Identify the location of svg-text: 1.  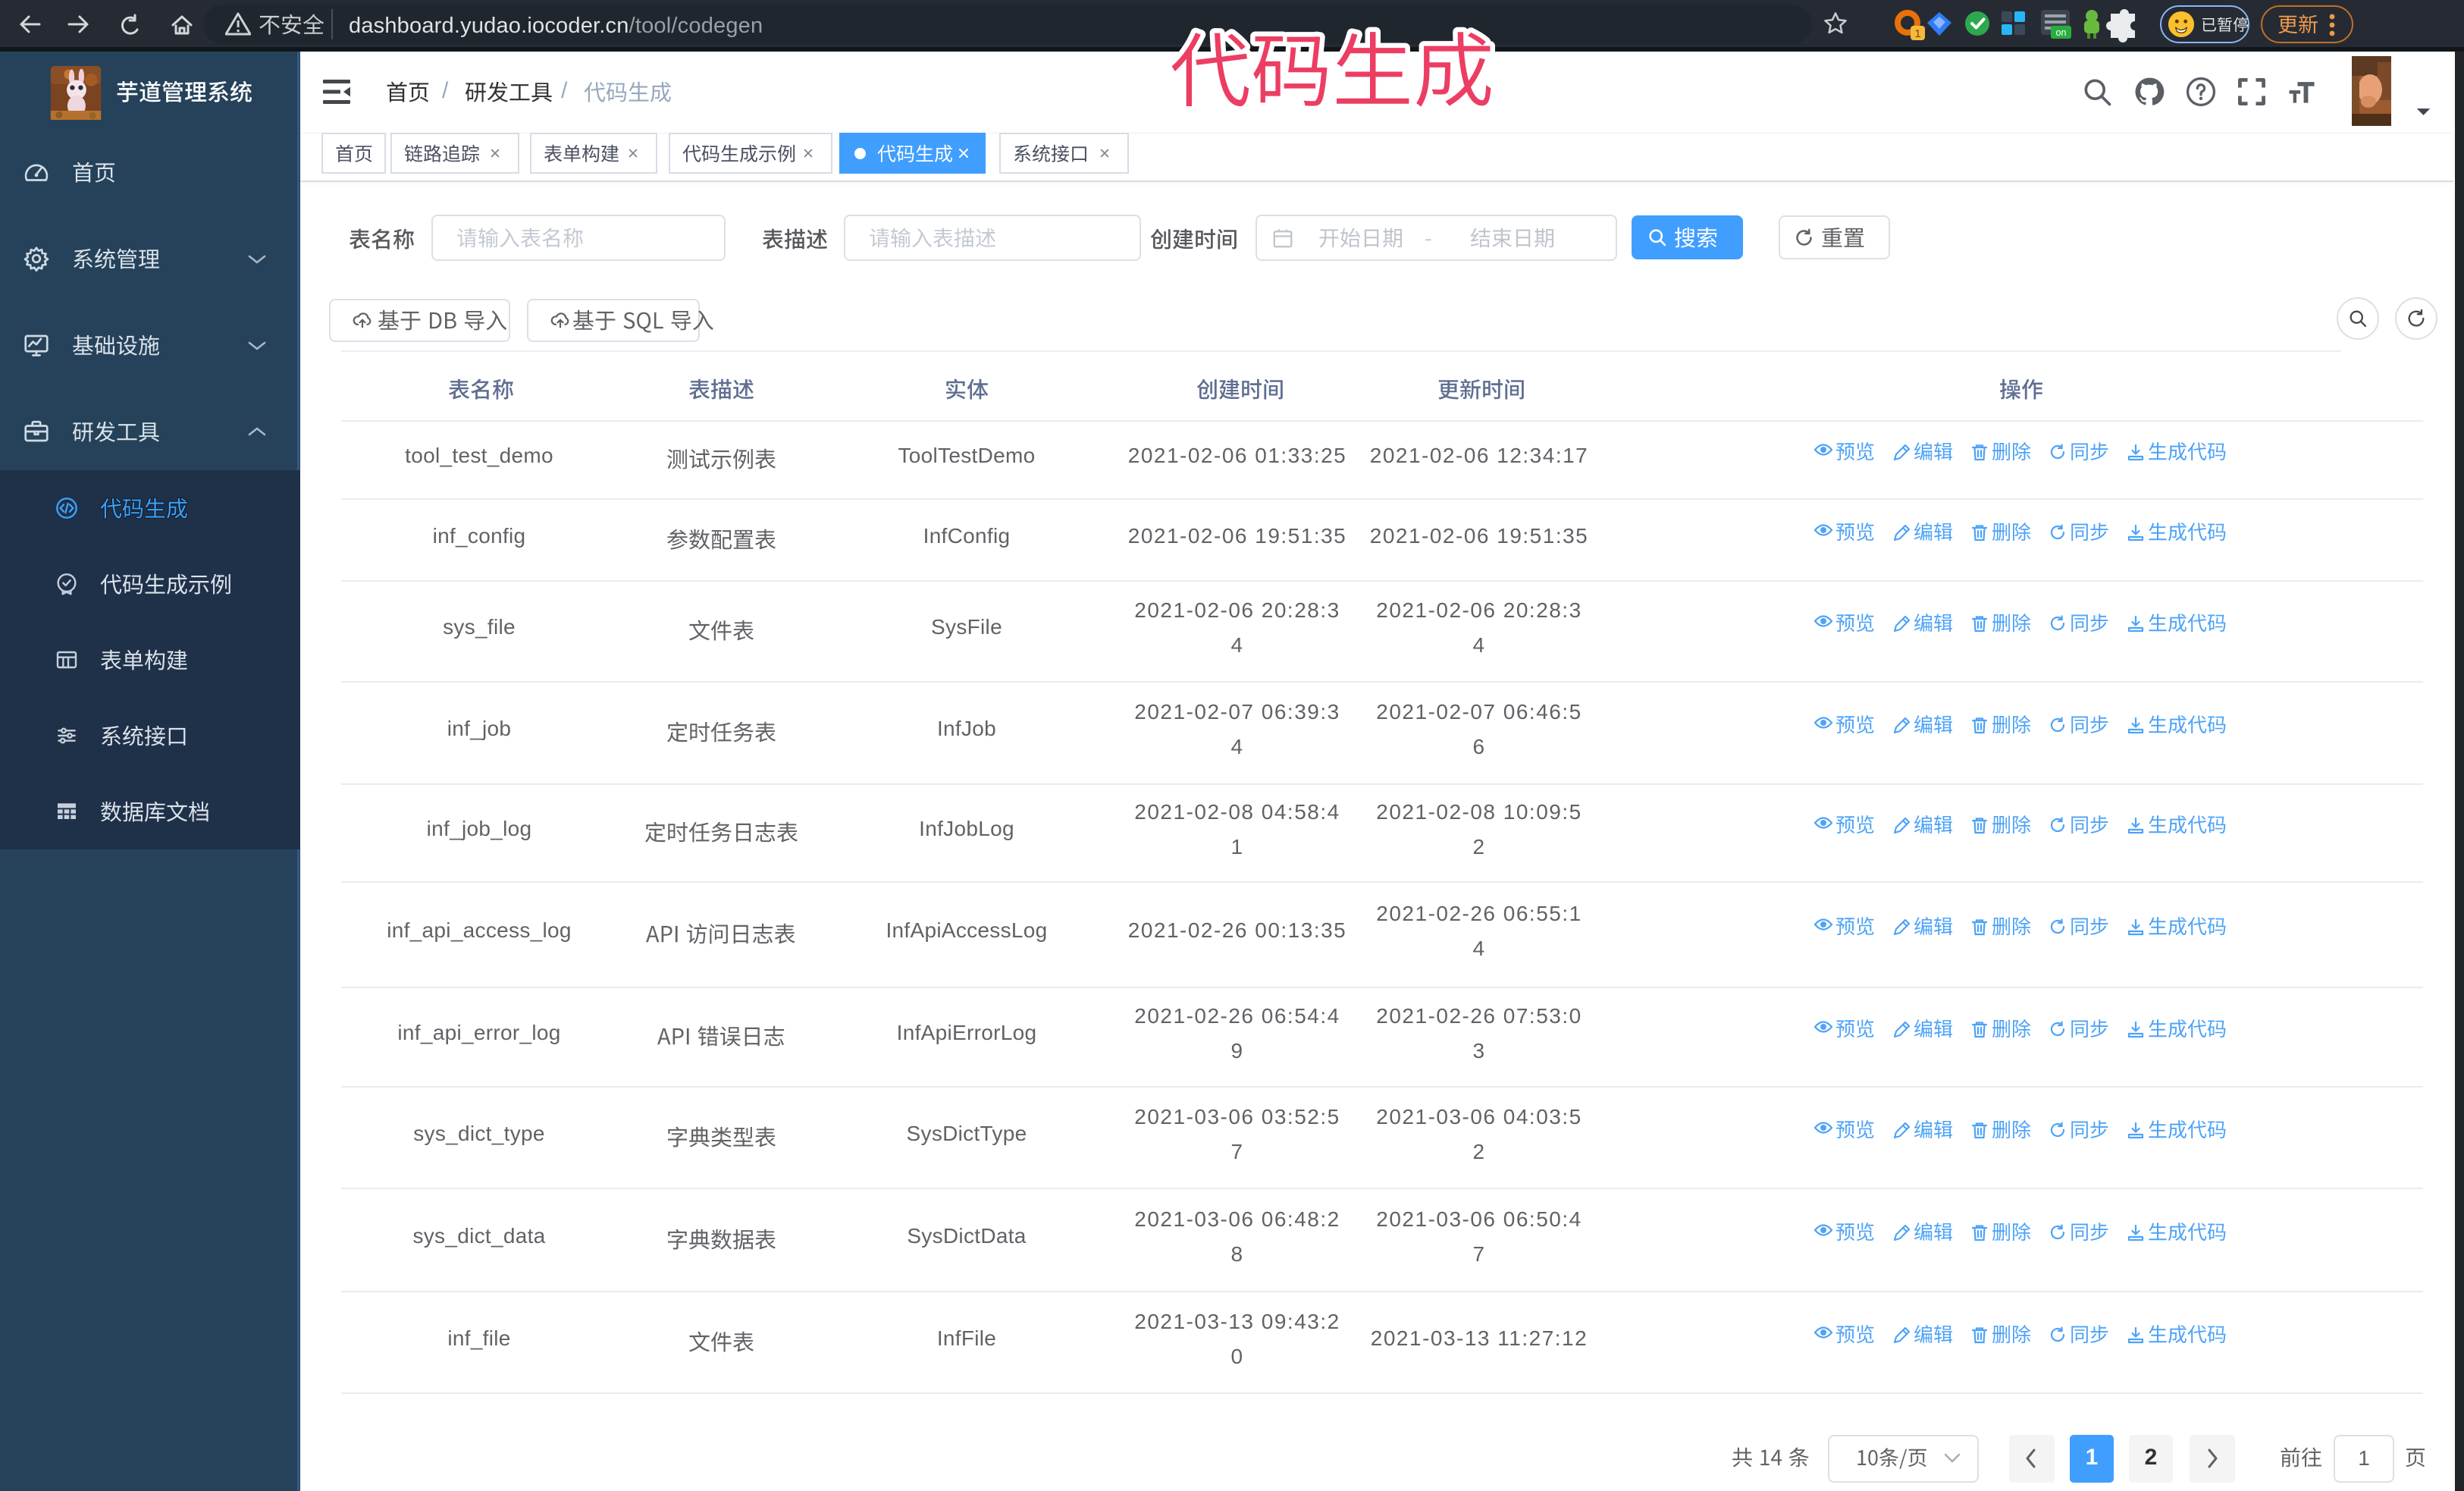
(1917, 33).